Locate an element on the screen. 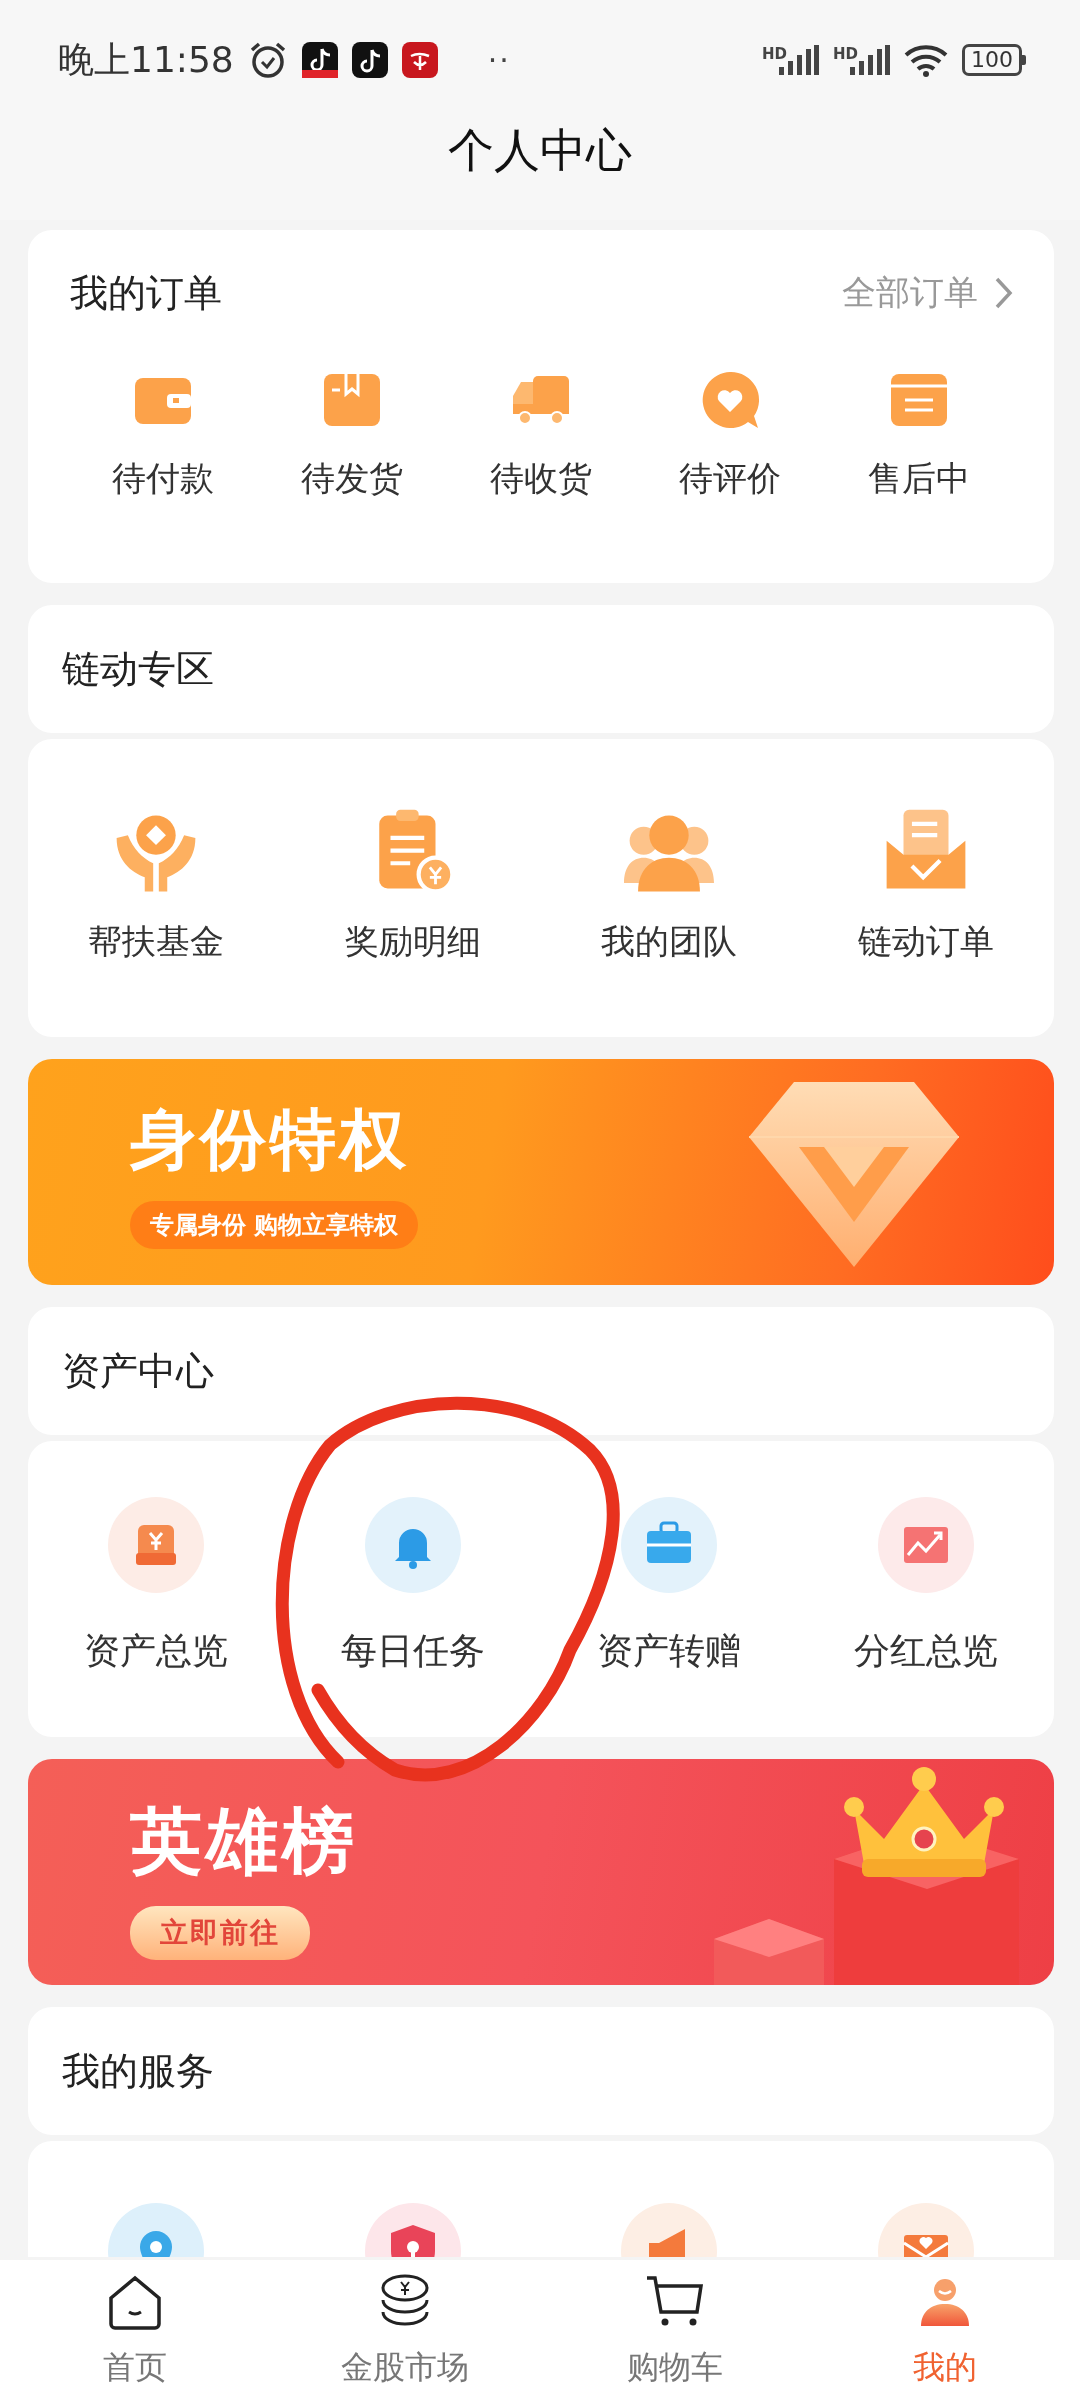 The image size is (1080, 2400). order-status-item: 待发货 is located at coordinates (352, 435).